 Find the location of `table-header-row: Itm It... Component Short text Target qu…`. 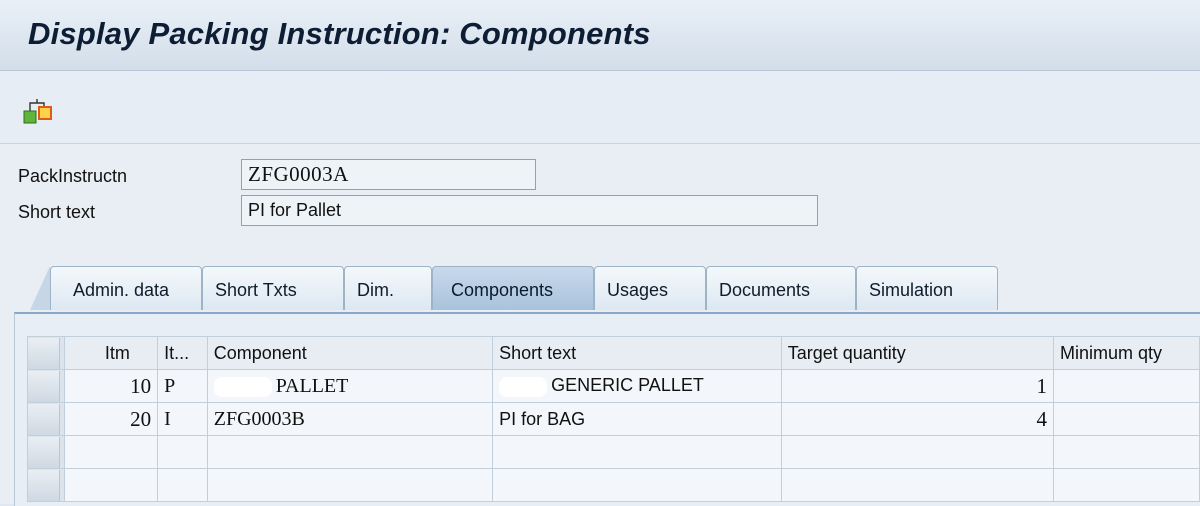

table-header-row: Itm It... Component Short text Target qu… is located at coordinates (613, 353).